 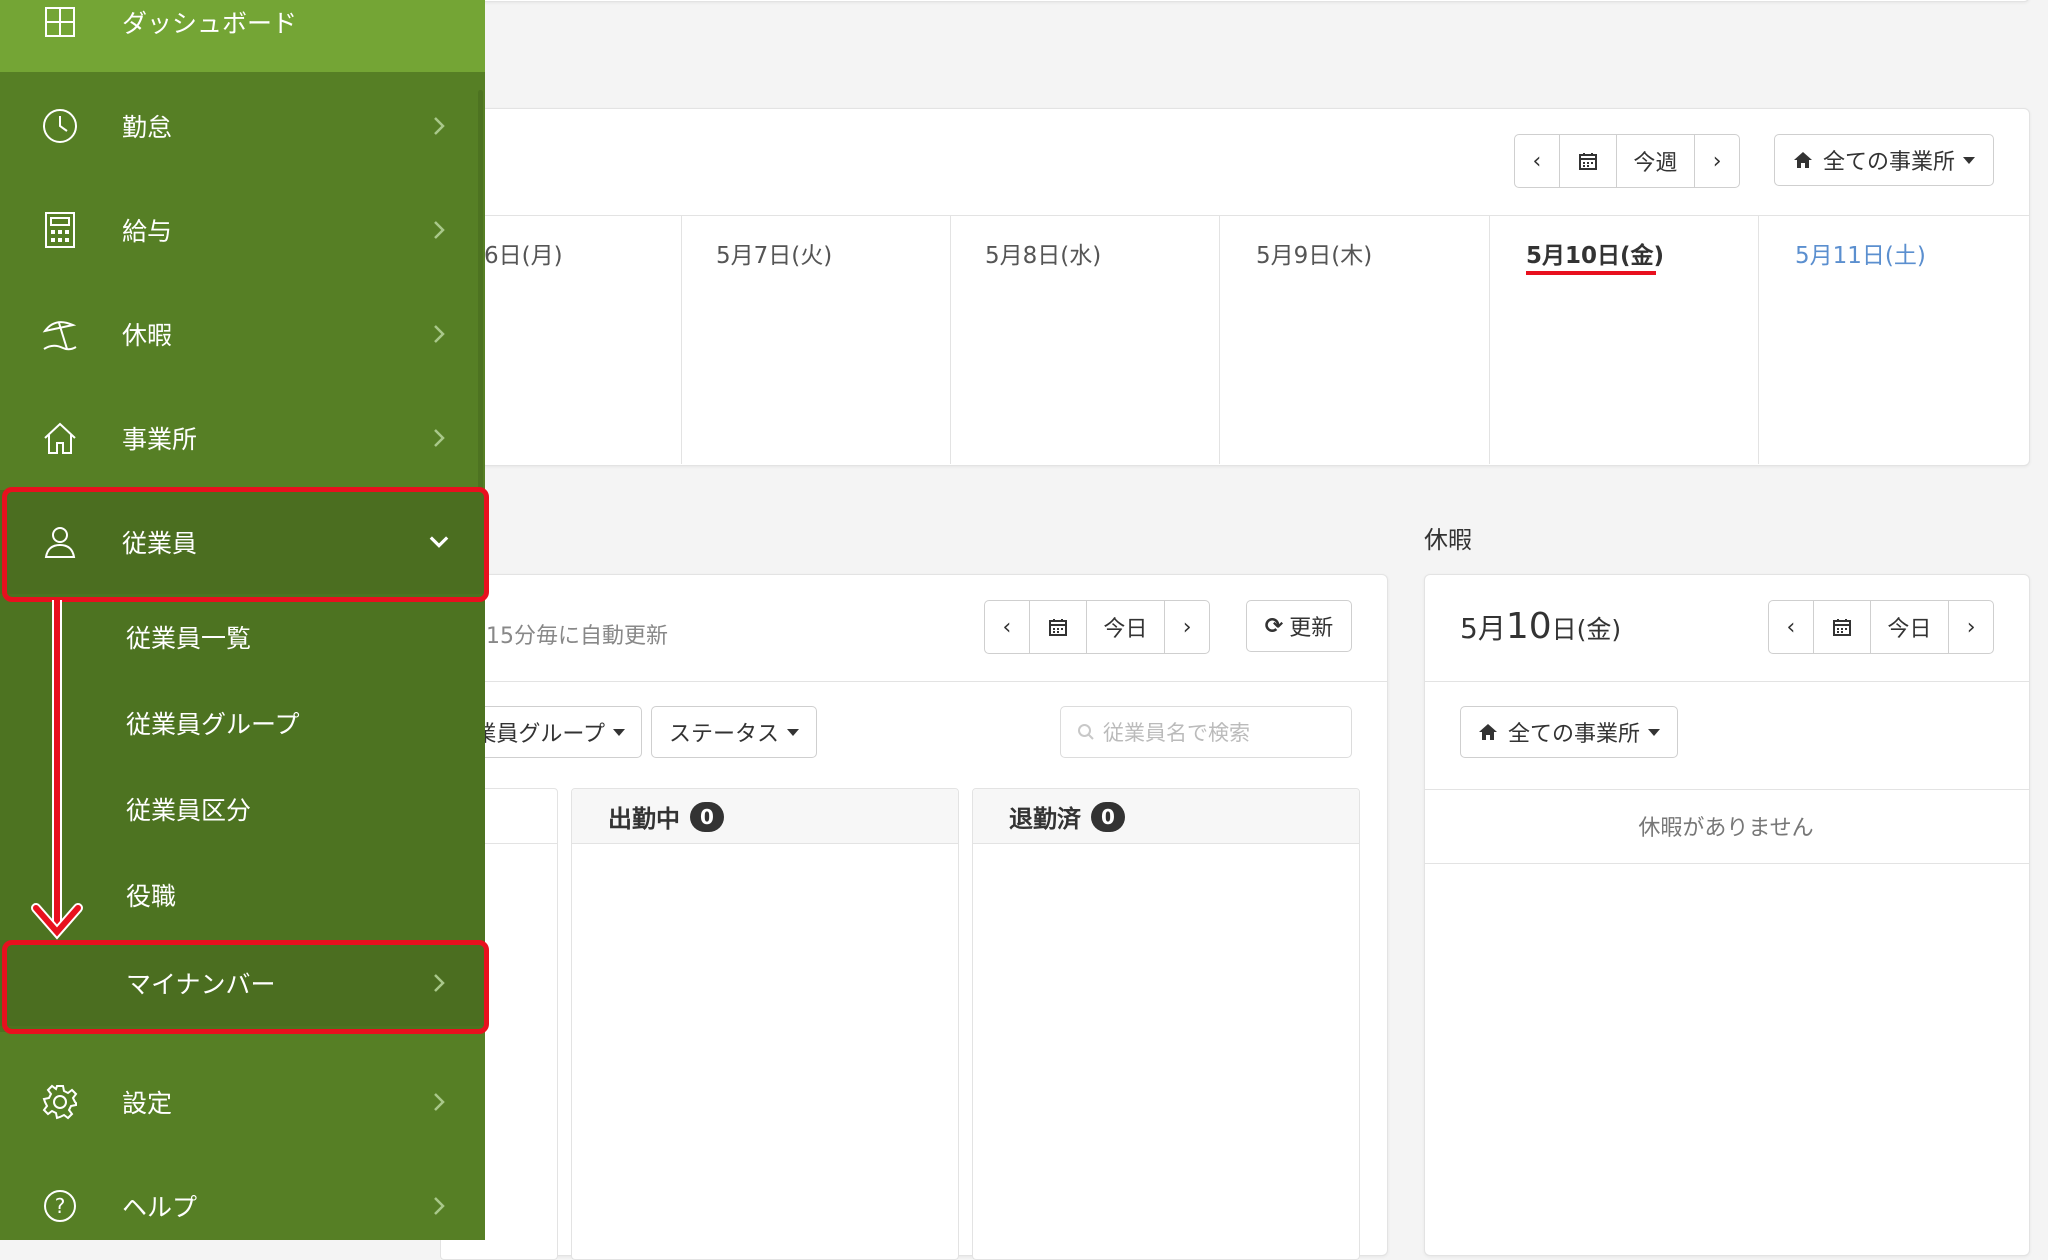 I want to click on day-column-today: 5月10日(金), so click(x=1624, y=340).